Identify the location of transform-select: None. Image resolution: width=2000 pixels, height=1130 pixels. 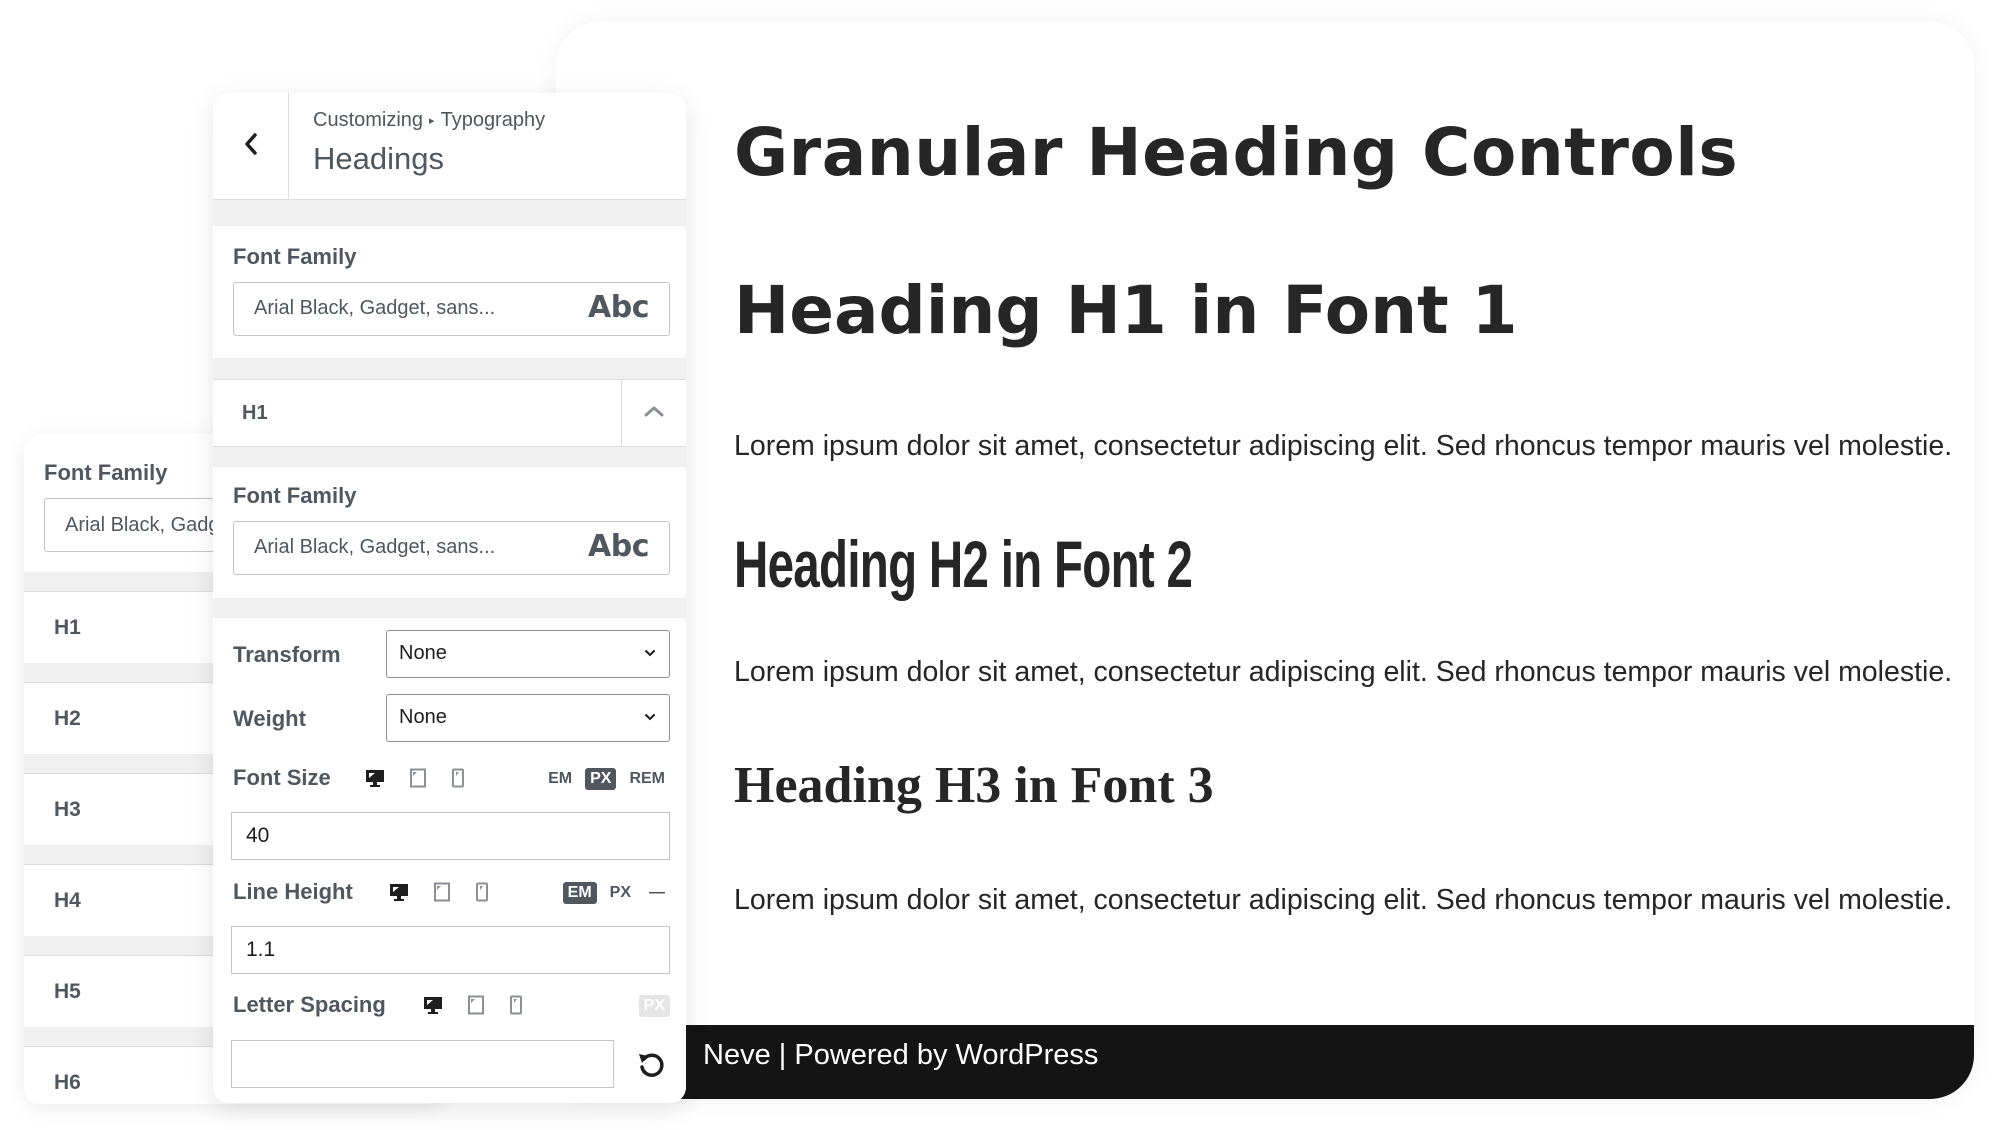
(528, 654).